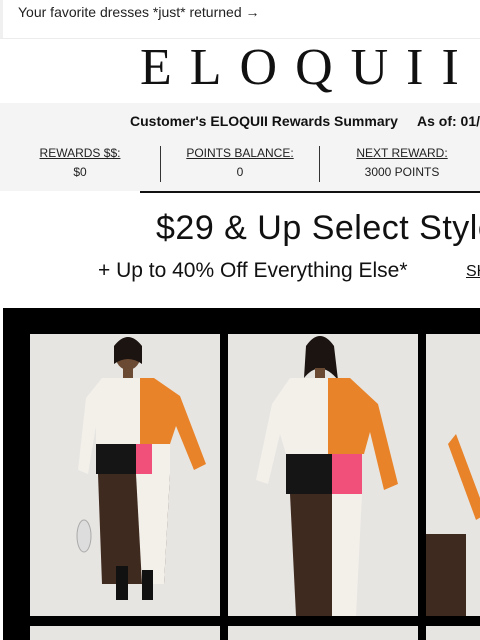  What do you see at coordinates (1, 19) in the screenshot?
I see `left-edge-rule` at bounding box center [1, 19].